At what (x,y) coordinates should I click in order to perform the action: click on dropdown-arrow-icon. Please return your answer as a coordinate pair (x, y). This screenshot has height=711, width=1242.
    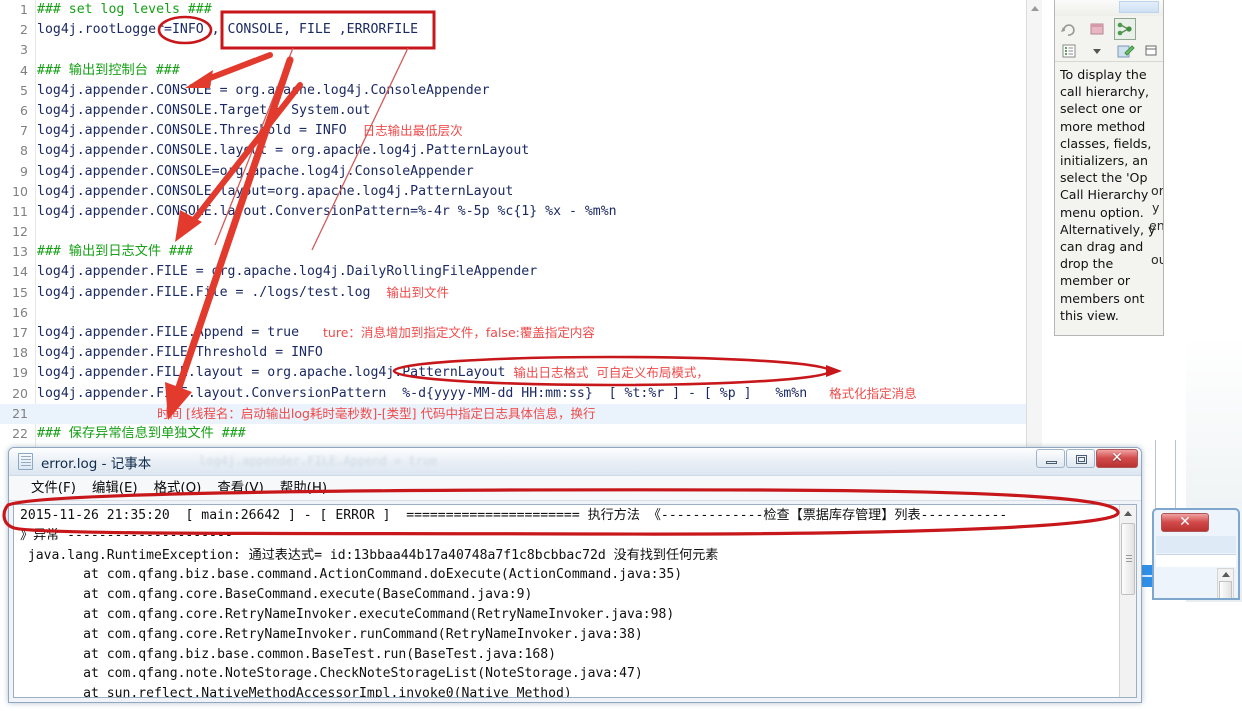
    Looking at the image, I should click on (1097, 51).